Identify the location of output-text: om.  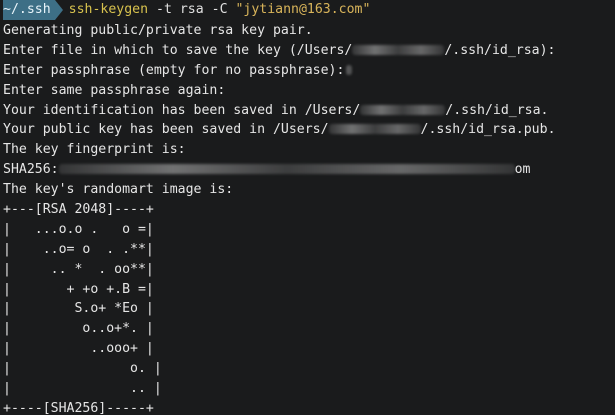
(522, 170).